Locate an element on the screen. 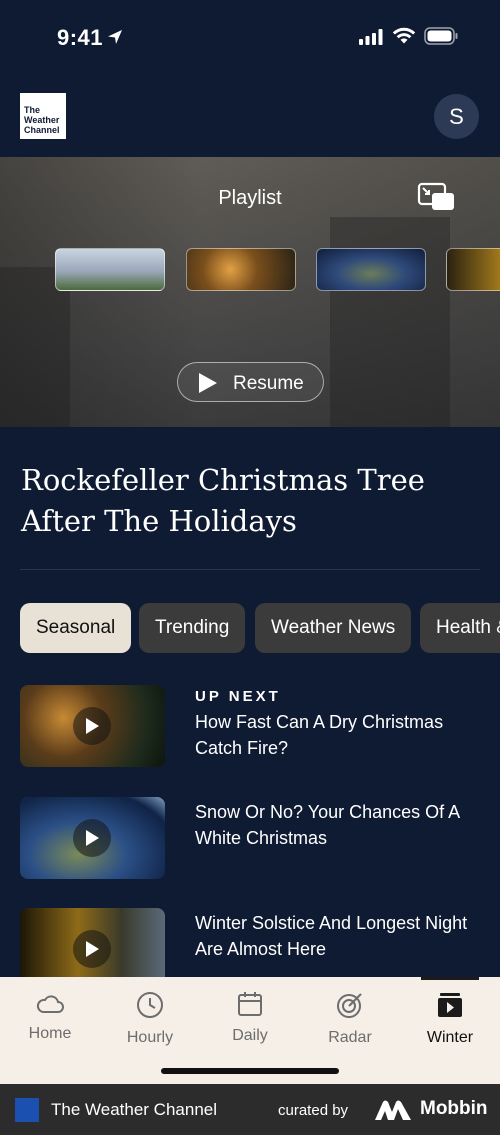  active-tab-indicator is located at coordinates (450, 978).